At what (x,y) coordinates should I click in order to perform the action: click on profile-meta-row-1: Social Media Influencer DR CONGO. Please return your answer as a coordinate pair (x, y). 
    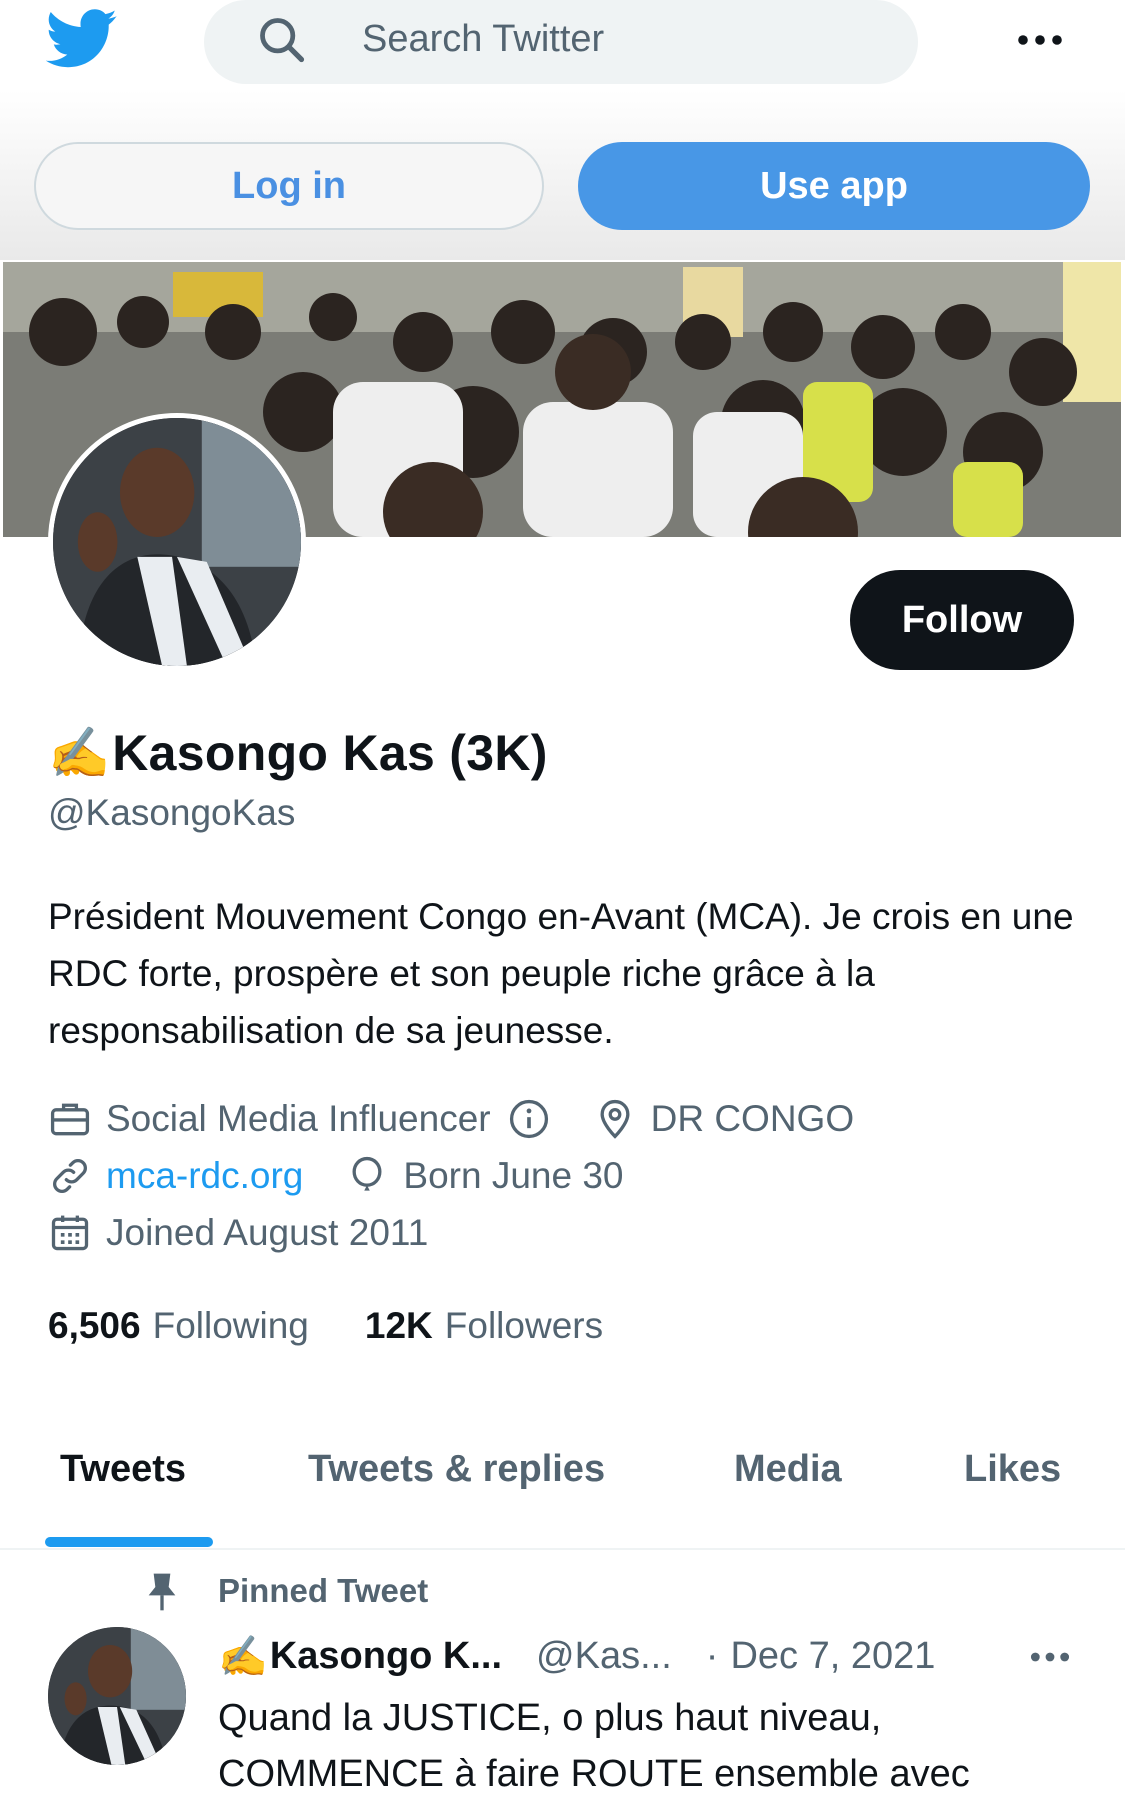
    Looking at the image, I should click on (451, 1119).